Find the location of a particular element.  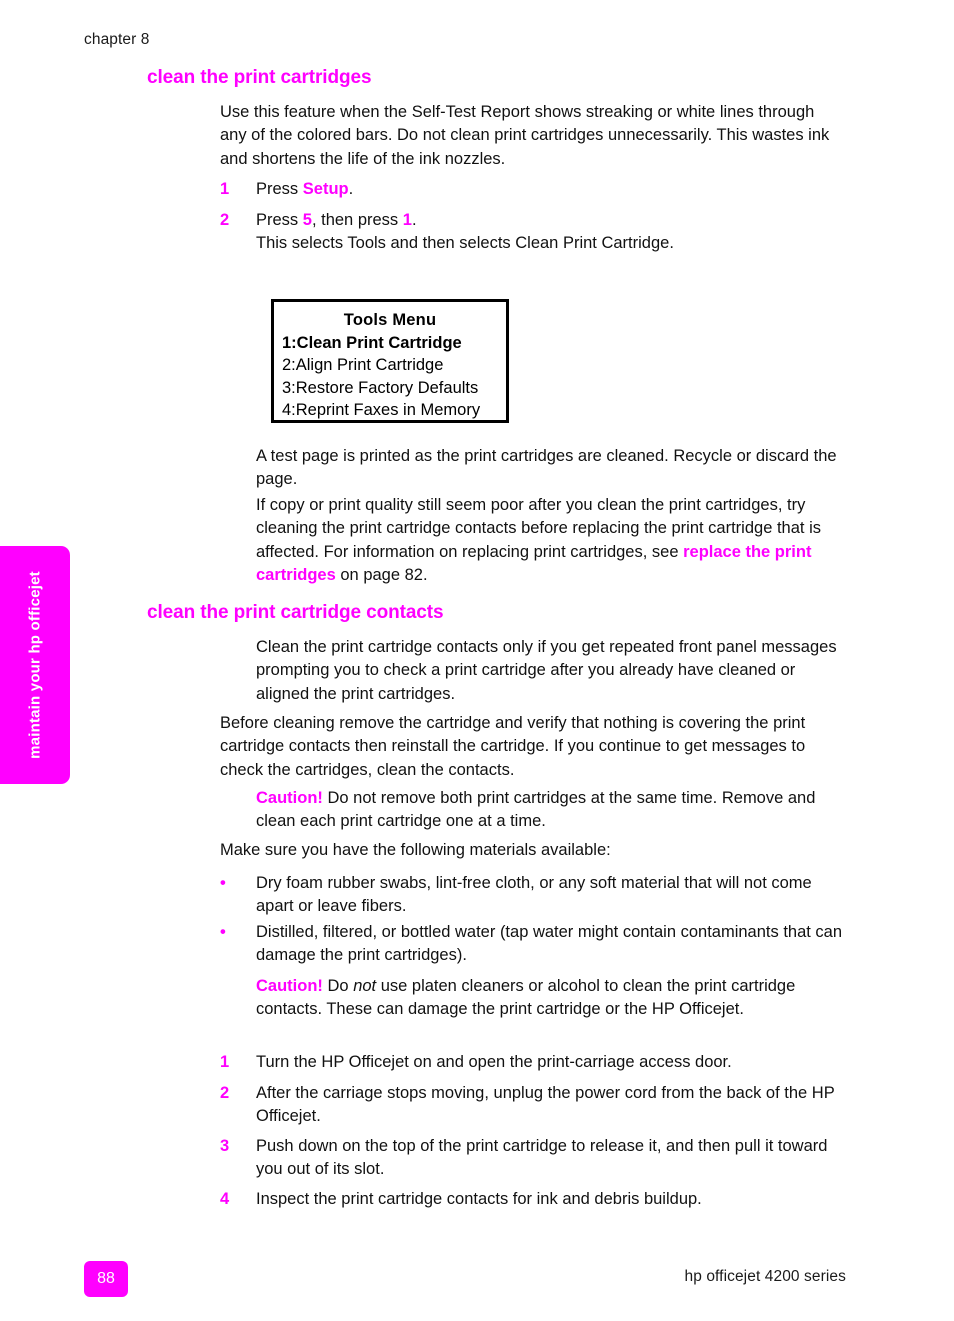

step-text-segment: Press is located at coordinates (279, 220).